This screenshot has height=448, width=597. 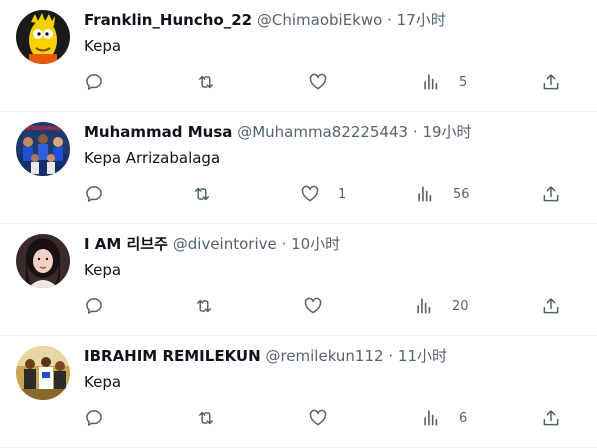 I want to click on view-count: 6, so click(x=463, y=418).